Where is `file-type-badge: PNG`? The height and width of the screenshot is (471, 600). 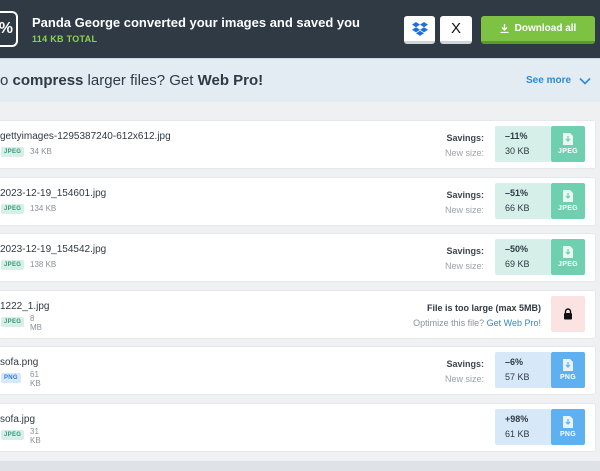 file-type-badge: PNG is located at coordinates (11, 378).